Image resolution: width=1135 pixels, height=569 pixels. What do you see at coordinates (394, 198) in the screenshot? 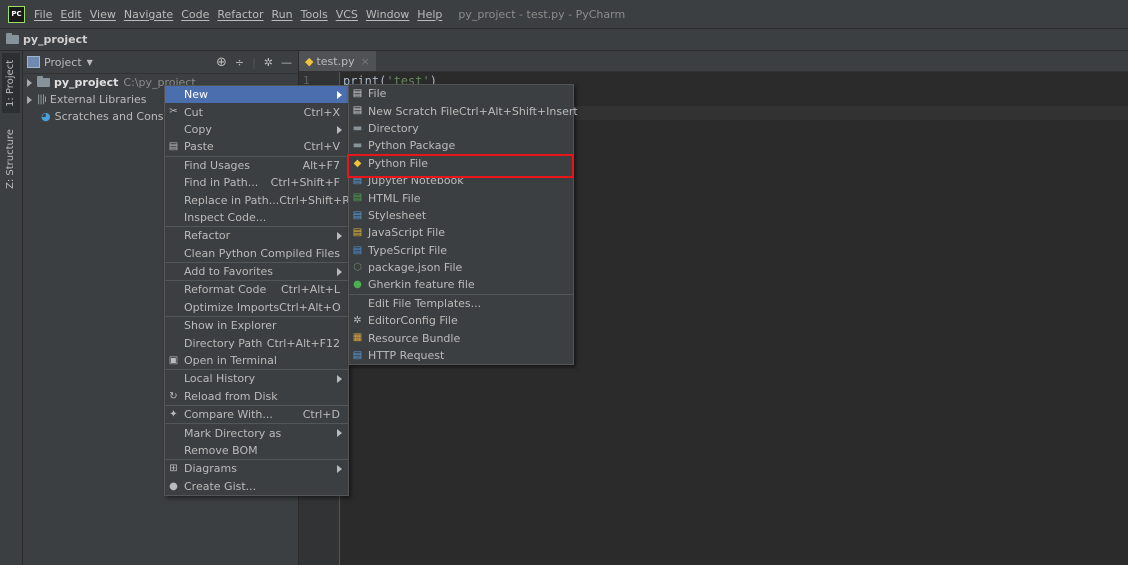
I see `menu-item-label: HTML File` at bounding box center [394, 198].